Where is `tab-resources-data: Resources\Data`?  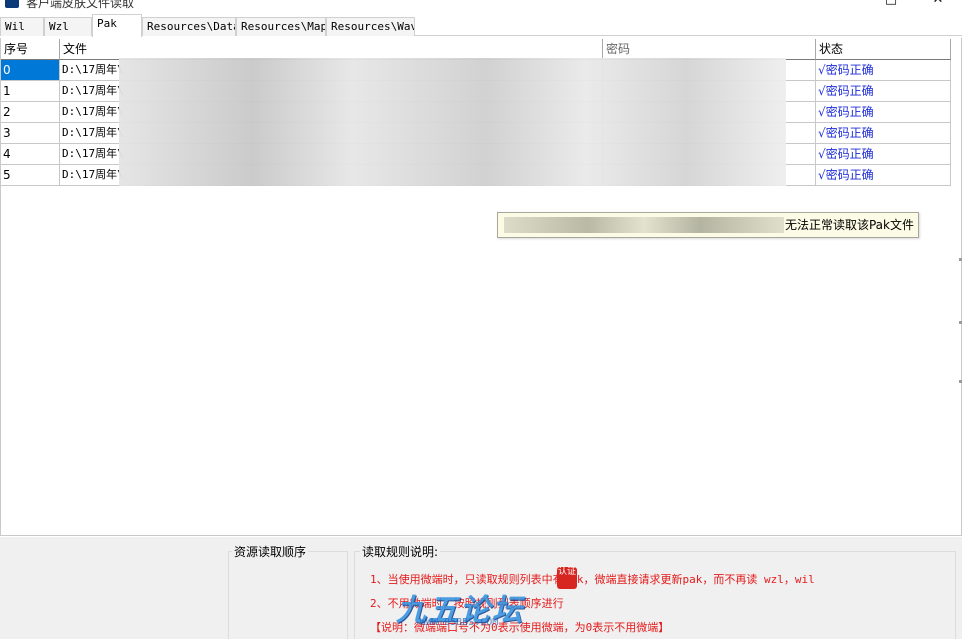 tab-resources-data: Resources\Data is located at coordinates (189, 26).